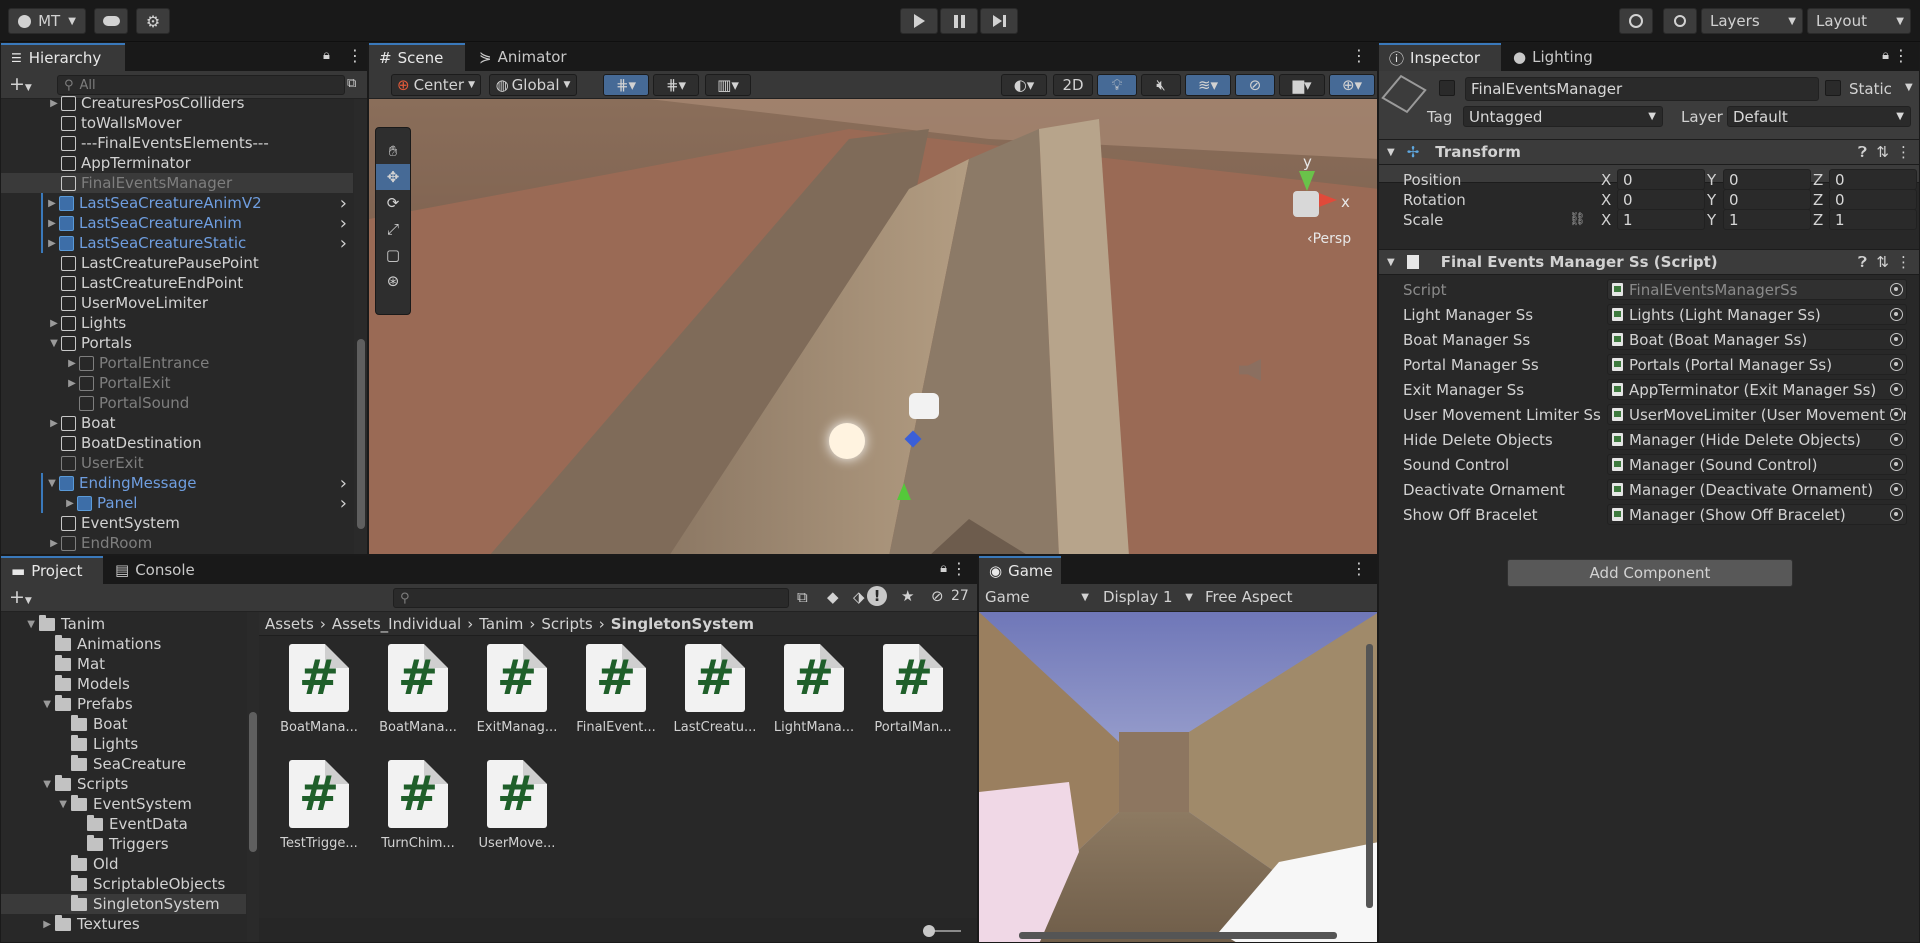 The height and width of the screenshot is (943, 1920). I want to click on folder-tree-item: ▶ Textures, so click(123, 924).